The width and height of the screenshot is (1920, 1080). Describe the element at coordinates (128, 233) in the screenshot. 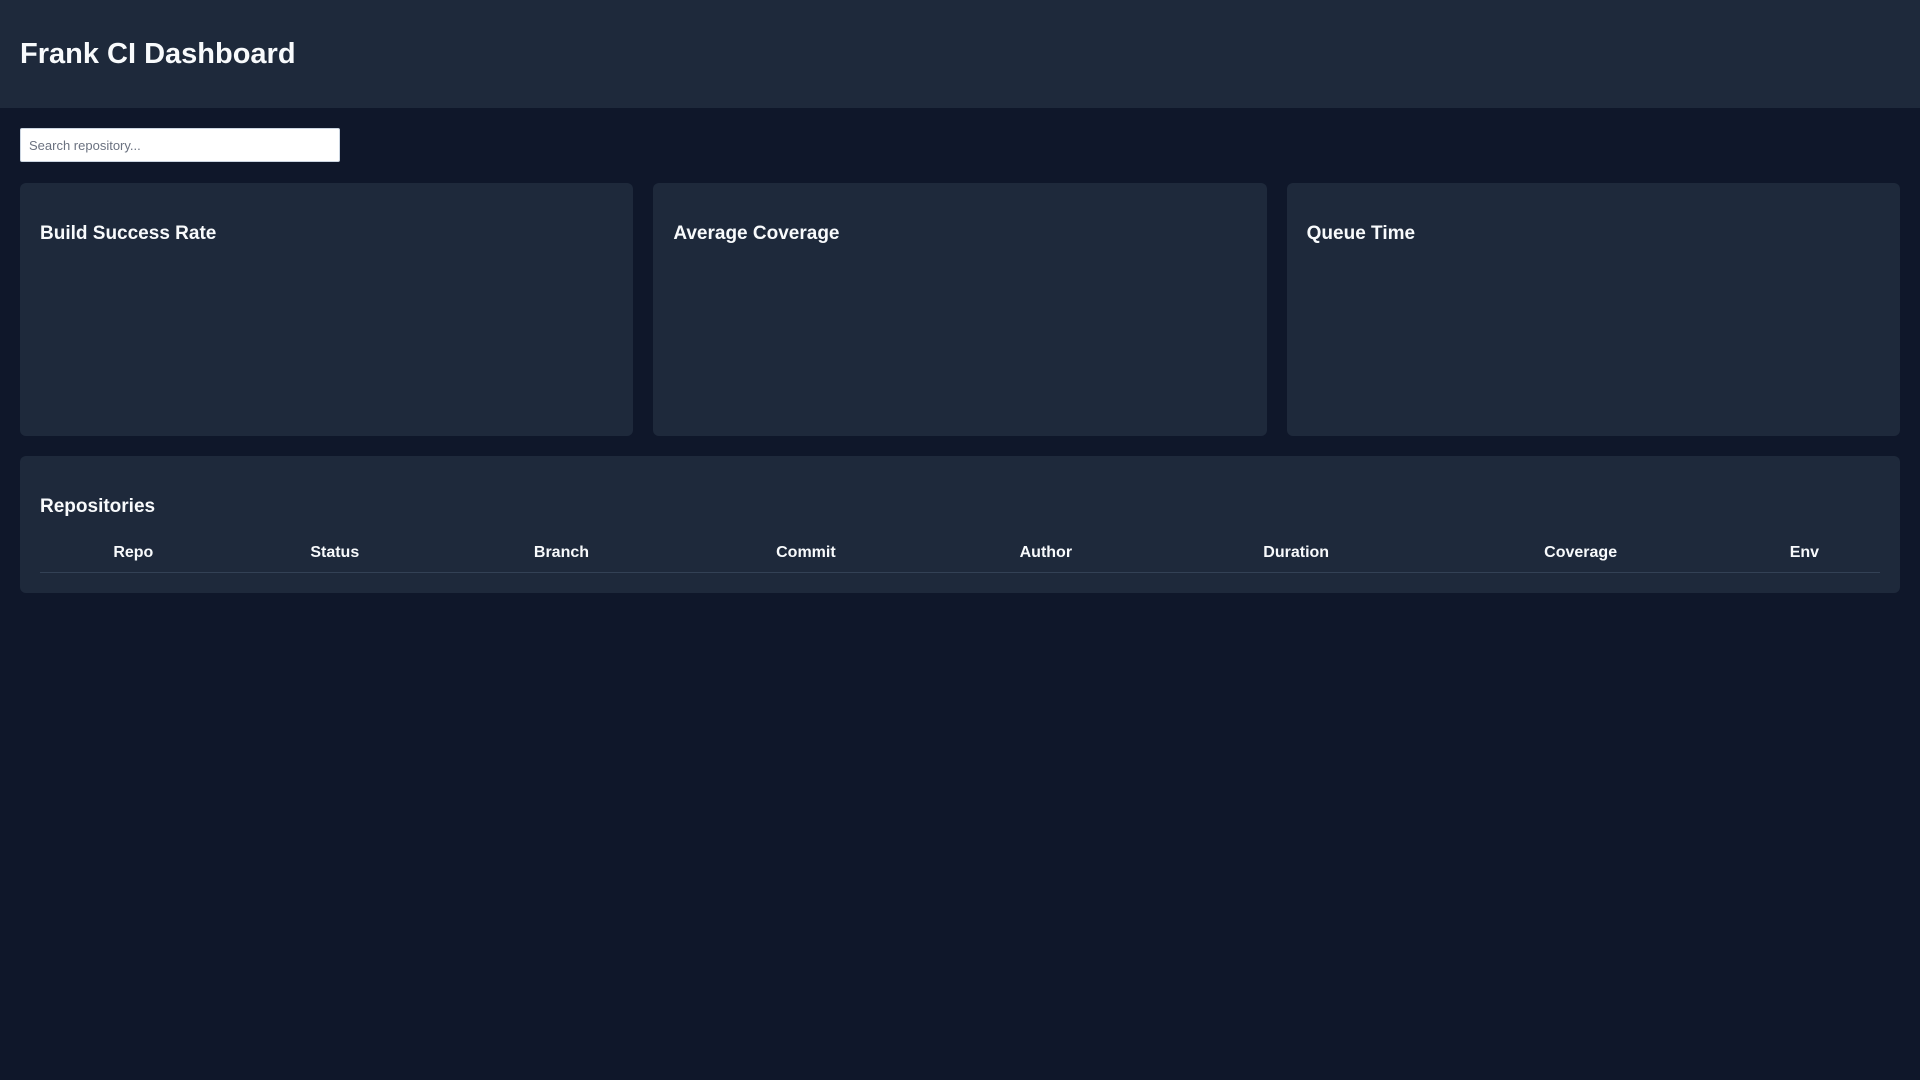

I see `card-title: Build Success Rate` at that location.